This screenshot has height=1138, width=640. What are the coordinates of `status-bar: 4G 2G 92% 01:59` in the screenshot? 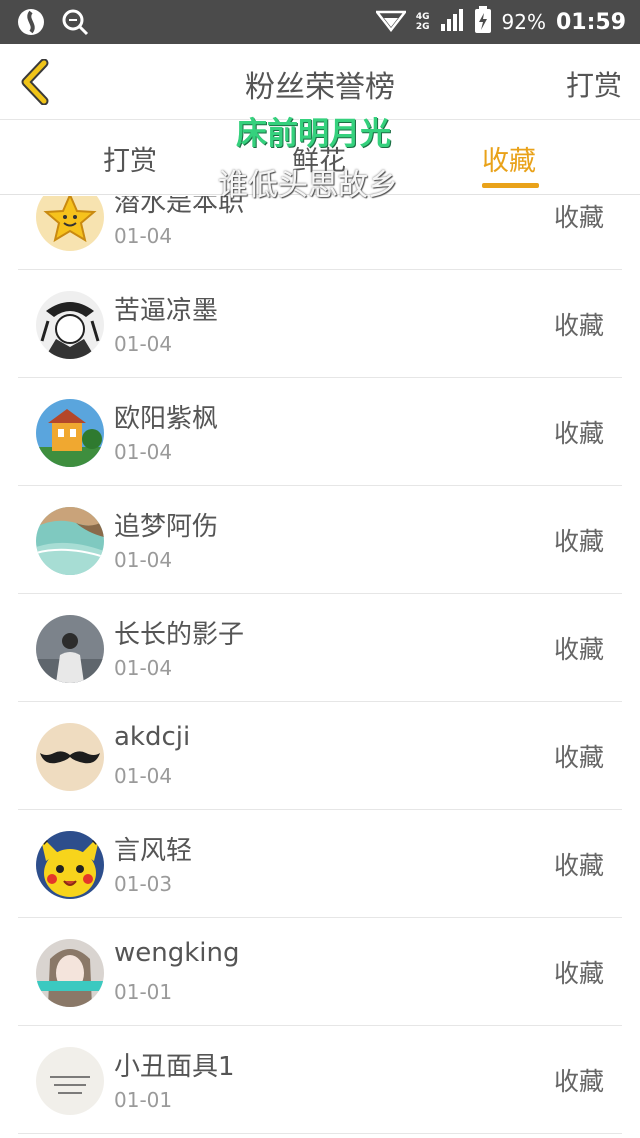 It's located at (320, 22).